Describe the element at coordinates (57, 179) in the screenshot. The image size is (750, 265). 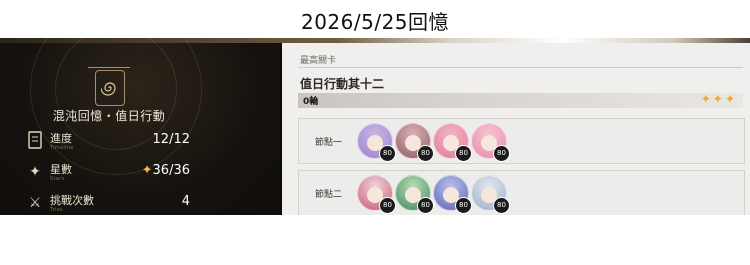
I see `stat-sublabel: Stars` at that location.